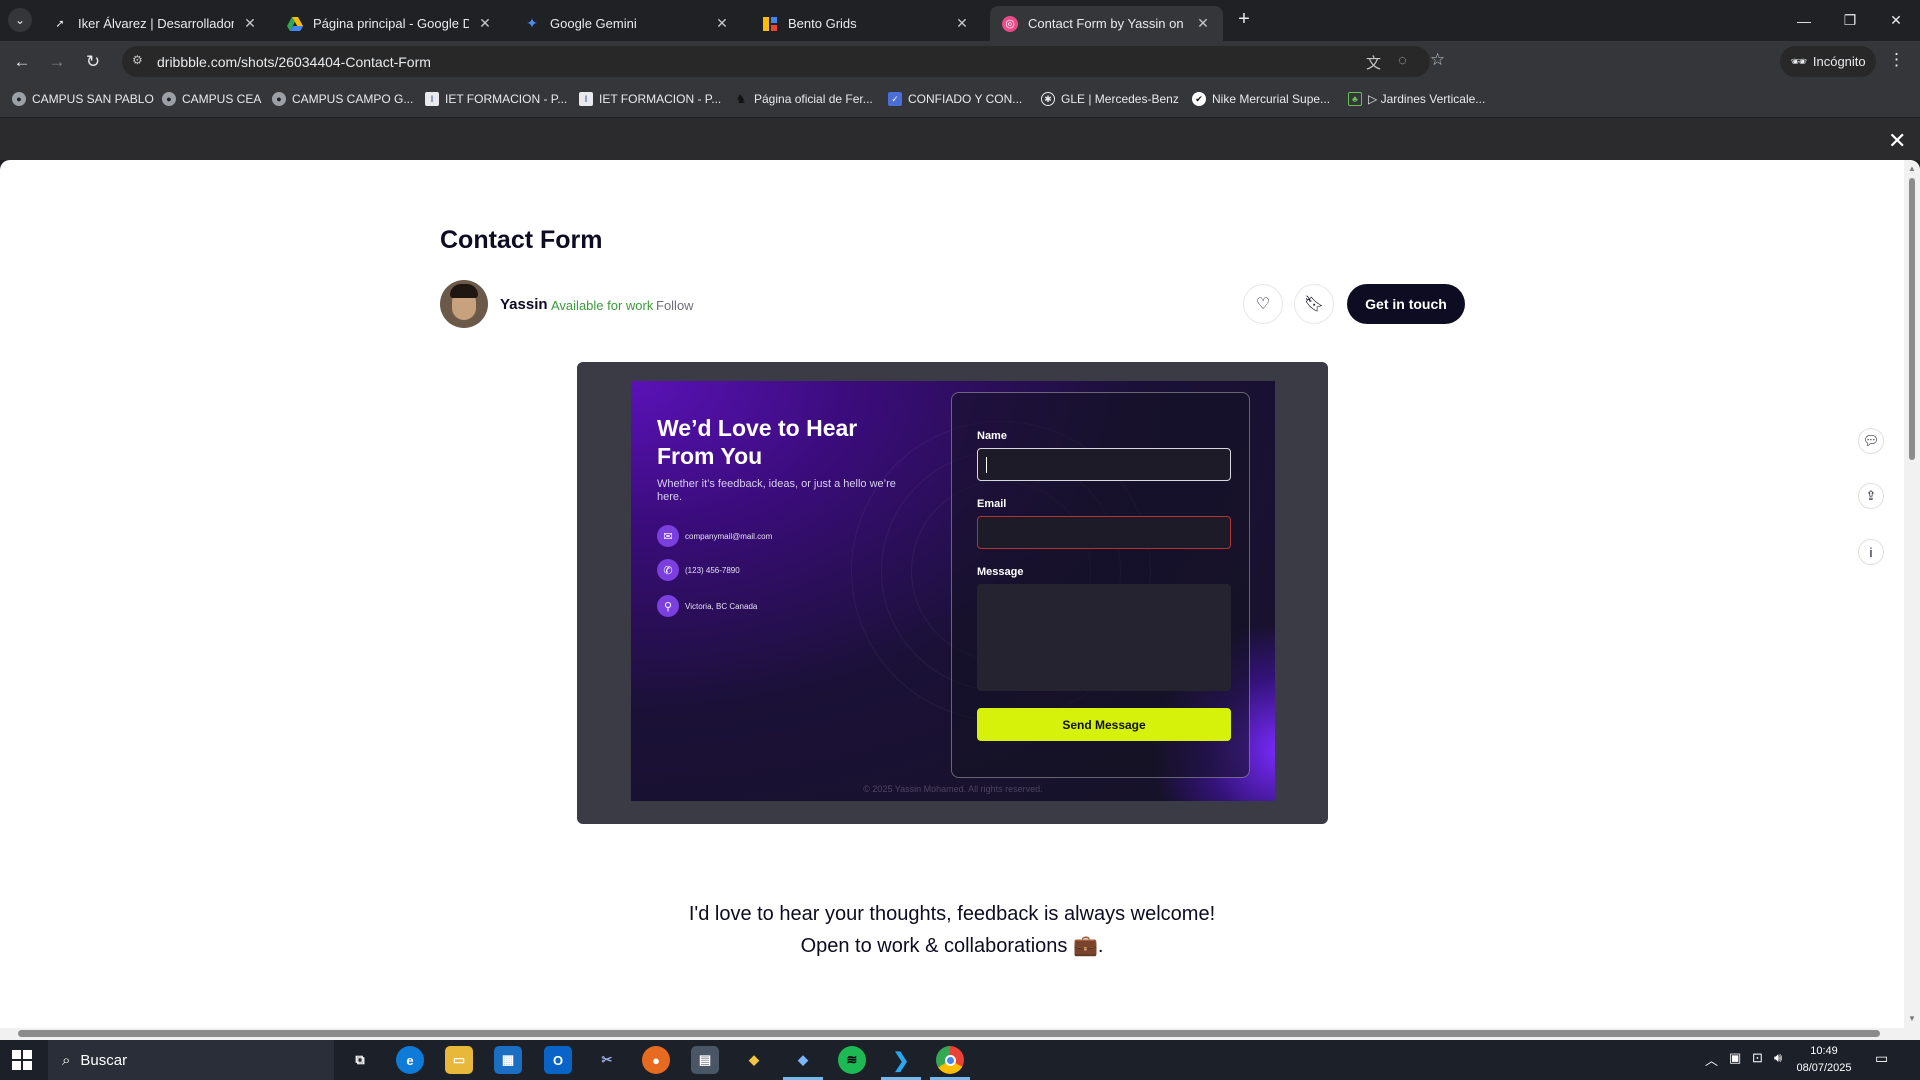 The height and width of the screenshot is (1080, 1920). Describe the element at coordinates (586, 99) in the screenshot. I see `iet-logo-icon: I` at that location.